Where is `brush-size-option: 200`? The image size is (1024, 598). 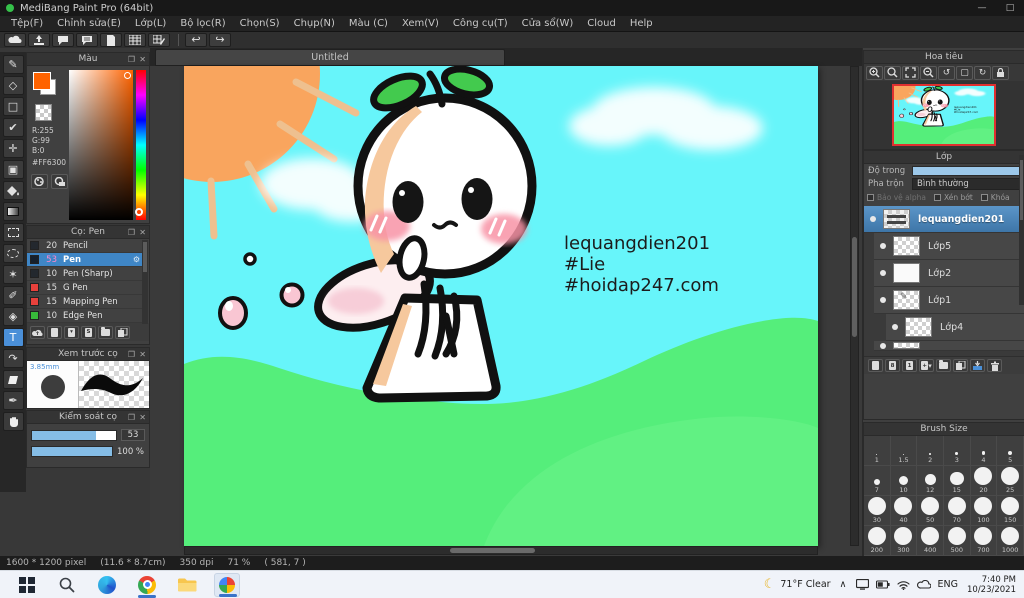 brush-size-option: 200 is located at coordinates (877, 541).